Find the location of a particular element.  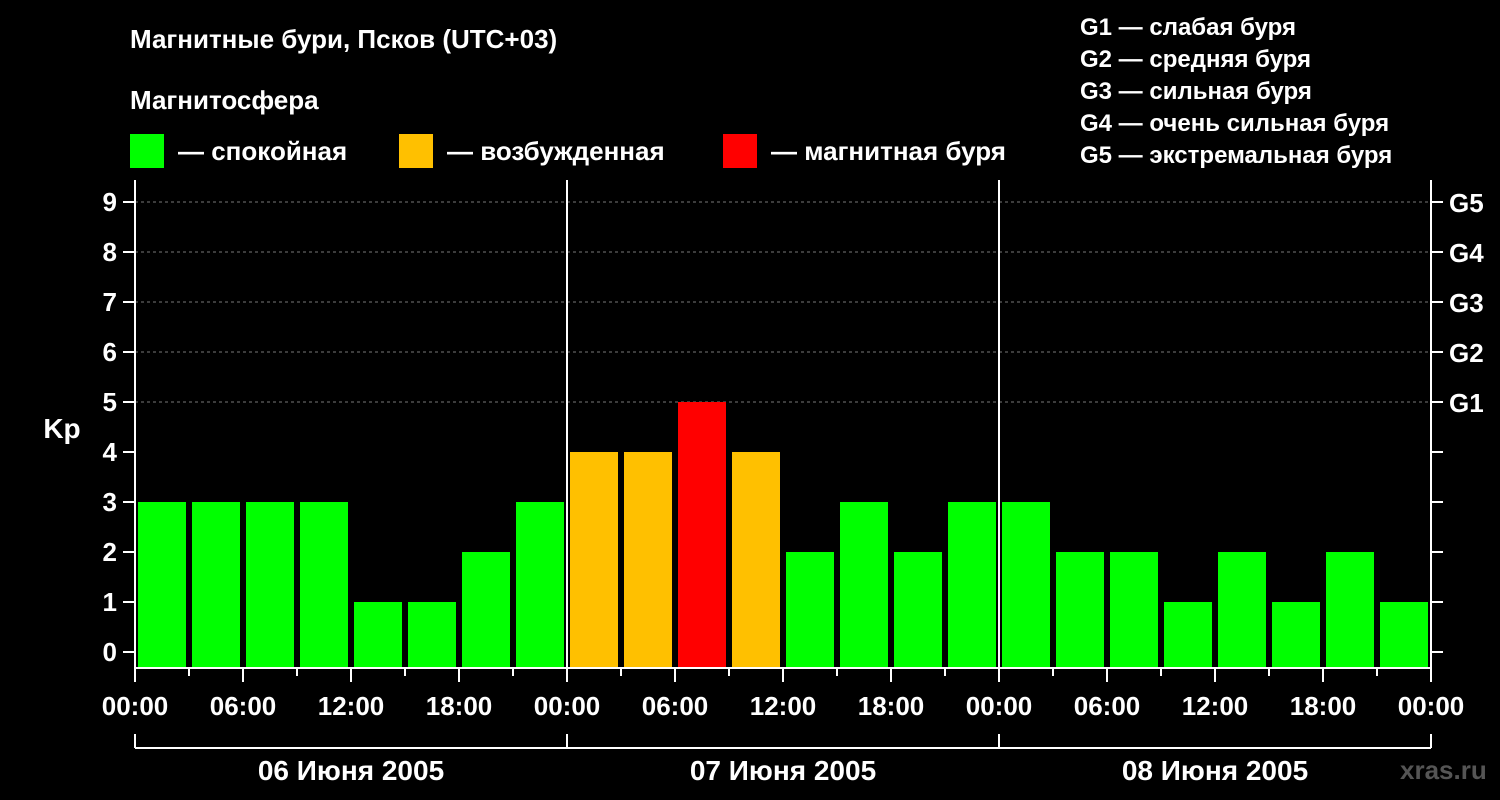

y-tick-label: 9 is located at coordinates (110, 202).